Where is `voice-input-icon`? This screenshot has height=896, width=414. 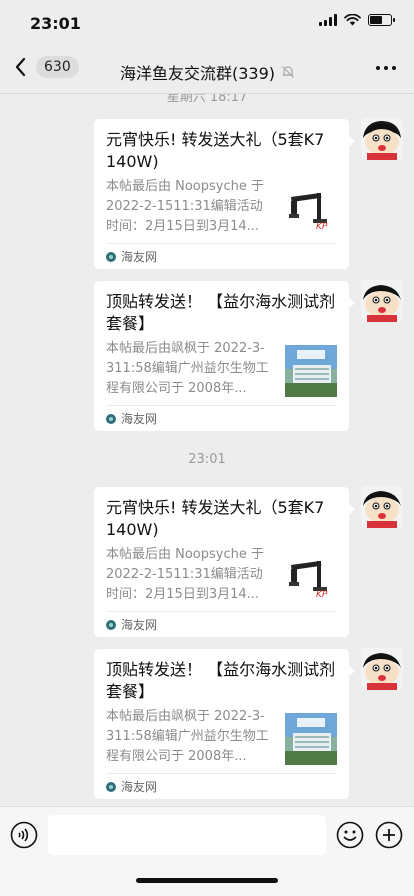
voice-input-icon is located at coordinates (24, 835).